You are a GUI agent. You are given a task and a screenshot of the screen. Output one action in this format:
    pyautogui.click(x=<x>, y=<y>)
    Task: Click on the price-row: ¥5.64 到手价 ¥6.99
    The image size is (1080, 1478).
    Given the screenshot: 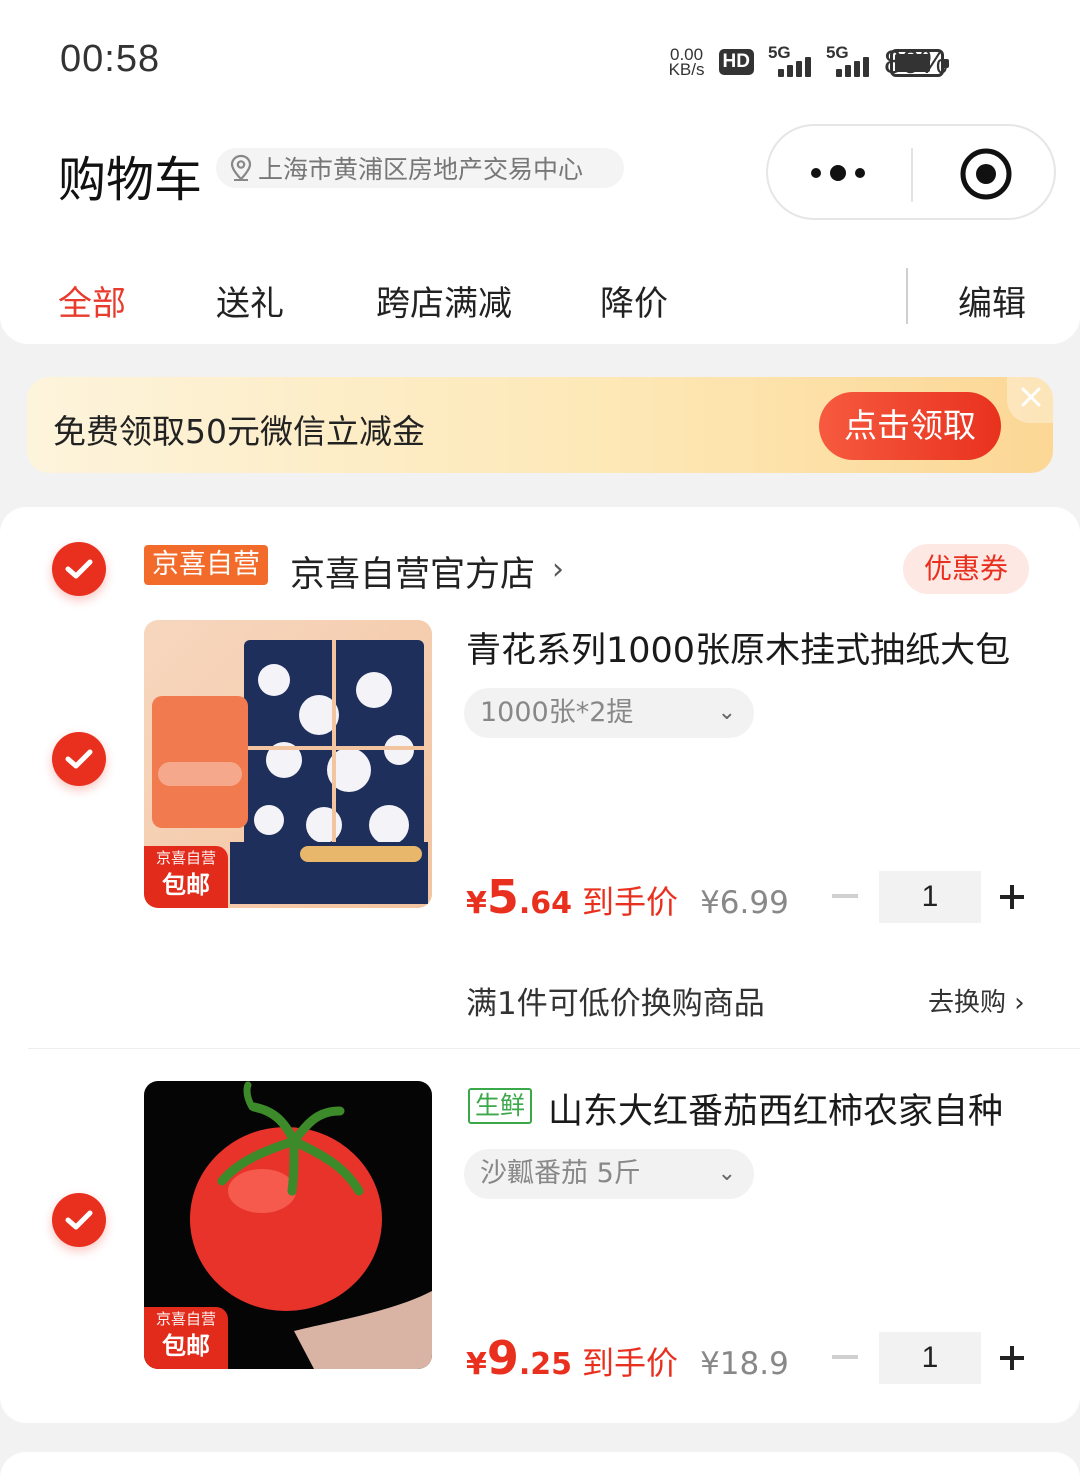 What is the action you would take?
    pyautogui.click(x=627, y=900)
    